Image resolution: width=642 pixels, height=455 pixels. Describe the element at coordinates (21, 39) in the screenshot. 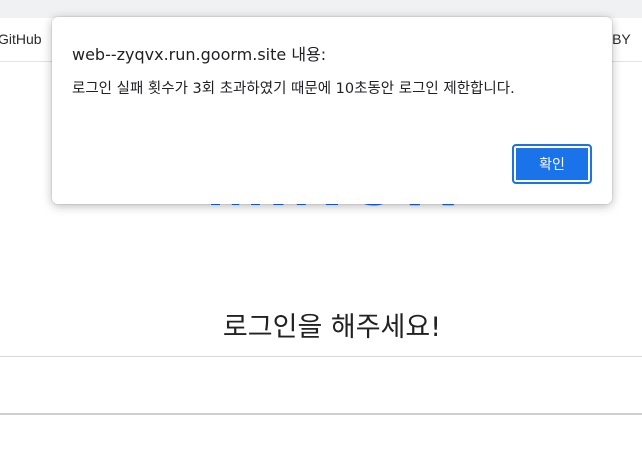

I see `nav-link-github: GitHub` at that location.